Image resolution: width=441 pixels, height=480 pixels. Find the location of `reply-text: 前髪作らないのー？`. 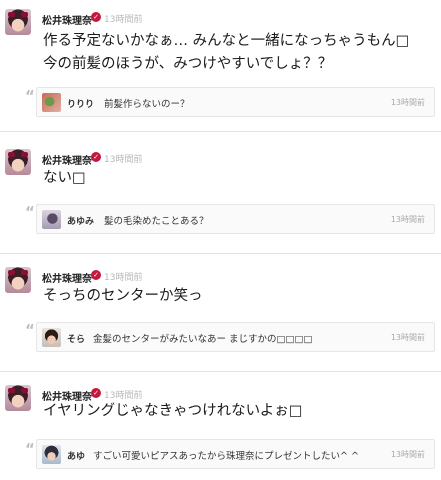

reply-text: 前髪作らないのー？ is located at coordinates (147, 104).